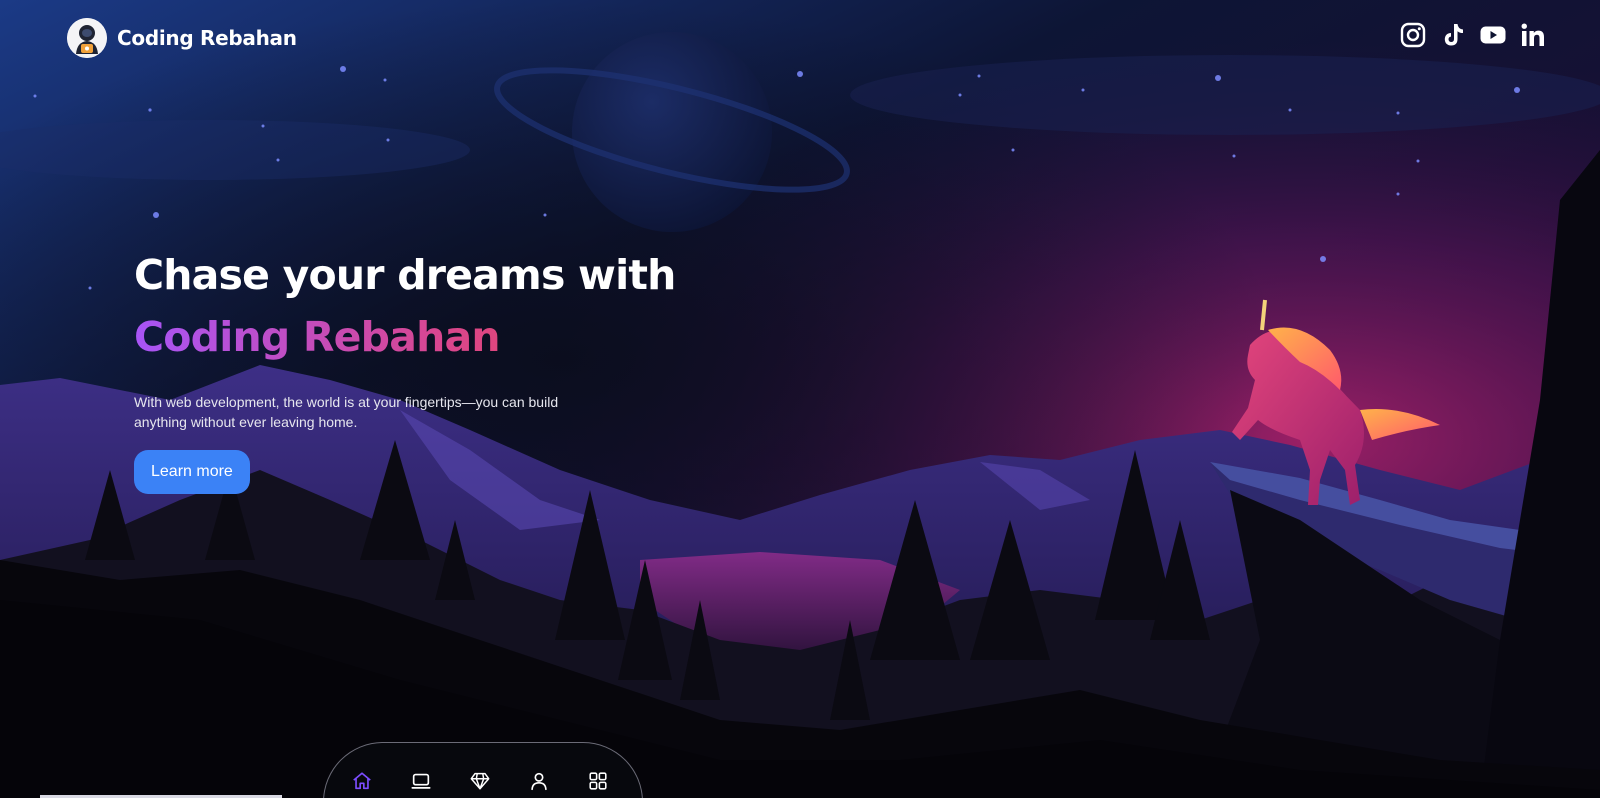  What do you see at coordinates (414, 337) in the screenshot?
I see `hero-title-accent: Coding Rebahan` at bounding box center [414, 337].